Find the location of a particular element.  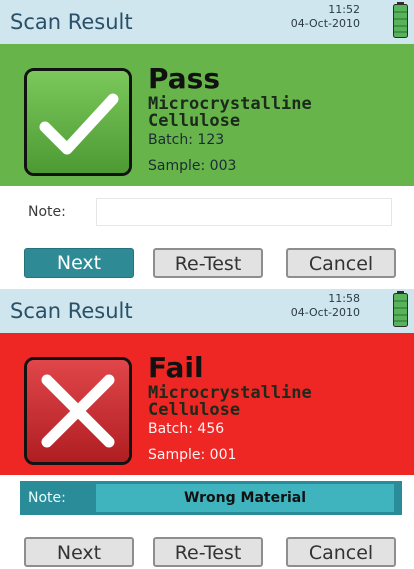

clock-time: 11:58 is located at coordinates (344, 298).